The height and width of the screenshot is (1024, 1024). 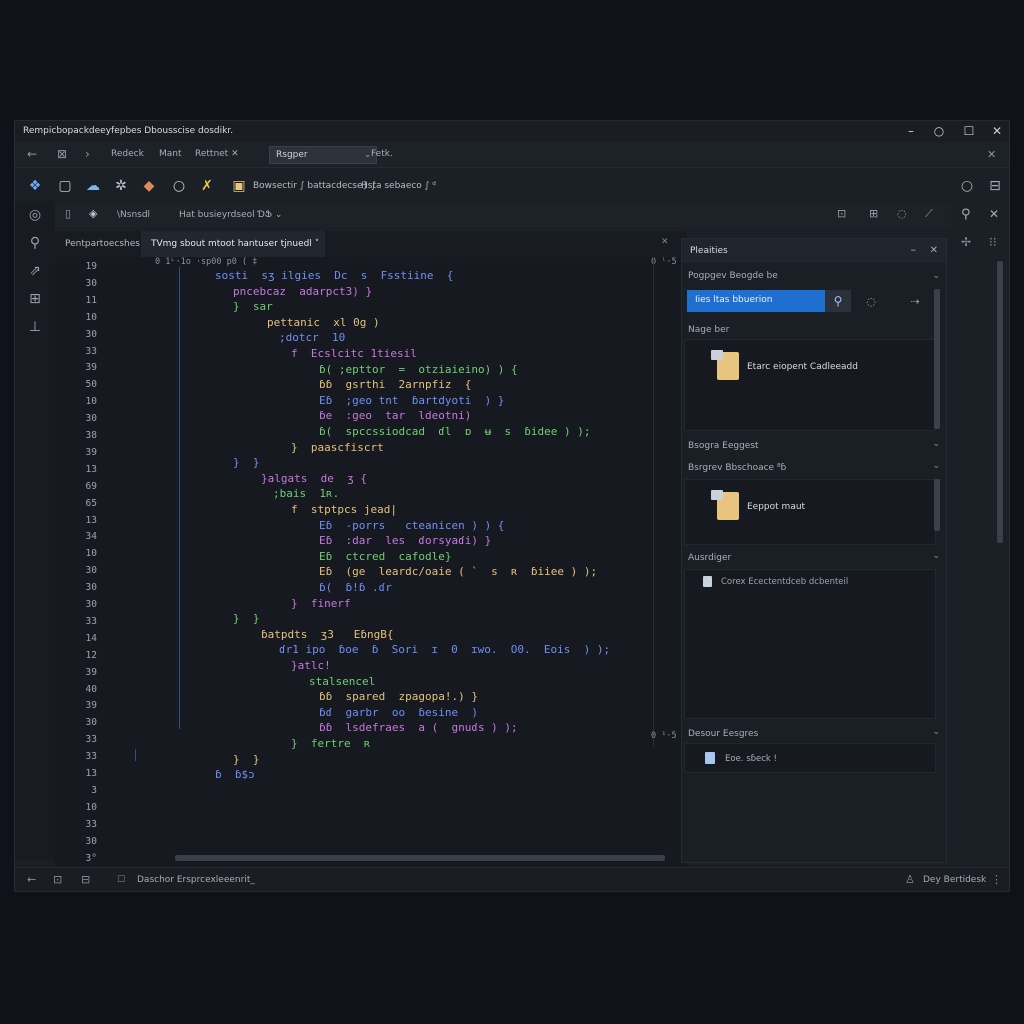 I want to click on explorer-icon: ◎, so click(x=35, y=215).